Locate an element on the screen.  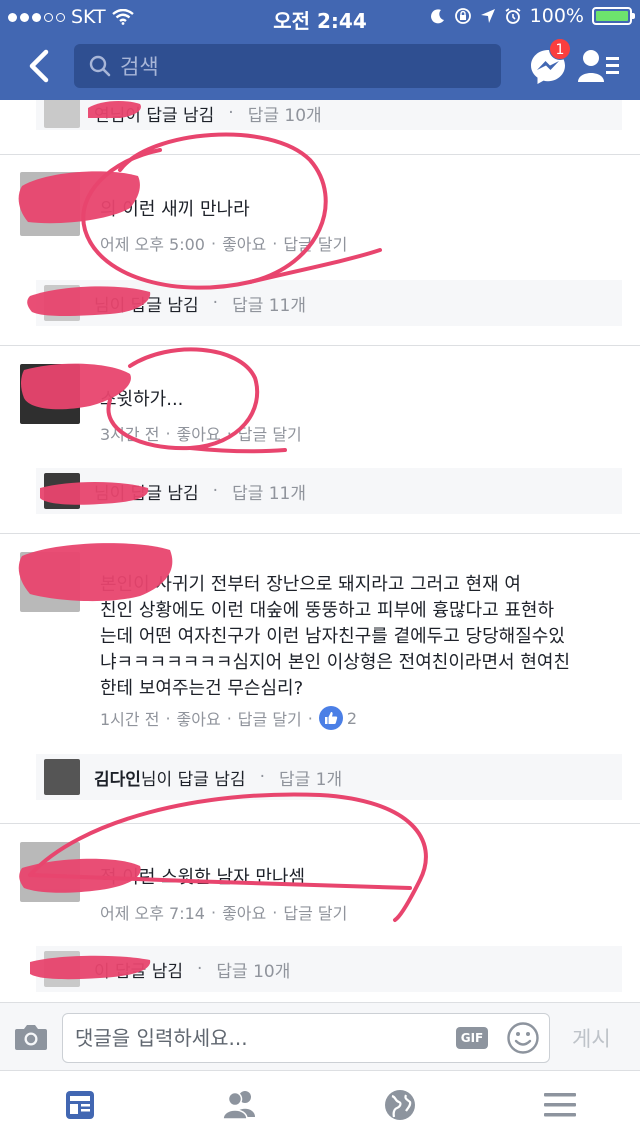
comment-time: 어제 오후 7:14 is located at coordinates (152, 913).